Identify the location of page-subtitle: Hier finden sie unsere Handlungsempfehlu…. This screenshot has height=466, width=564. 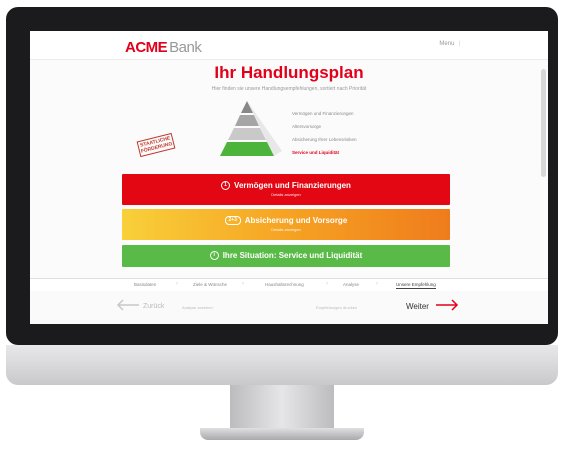
(289, 89).